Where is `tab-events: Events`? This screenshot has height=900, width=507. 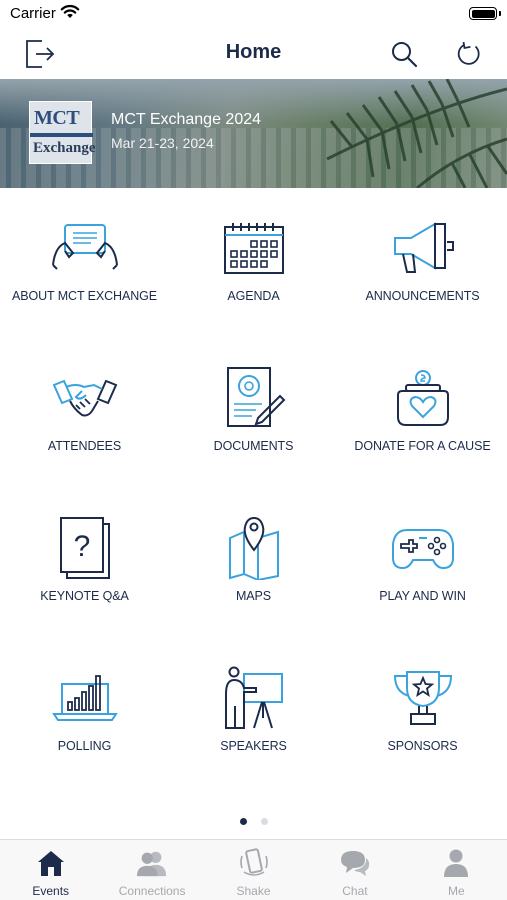 tab-events: Events is located at coordinates (50, 870).